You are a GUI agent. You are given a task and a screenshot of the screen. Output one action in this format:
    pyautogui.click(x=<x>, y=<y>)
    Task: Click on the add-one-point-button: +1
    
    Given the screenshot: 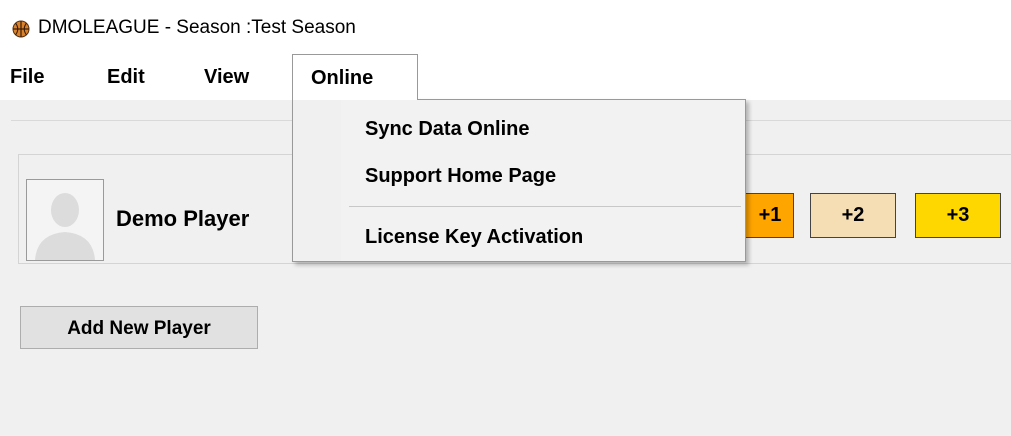 What is the action you would take?
    pyautogui.click(x=766, y=215)
    